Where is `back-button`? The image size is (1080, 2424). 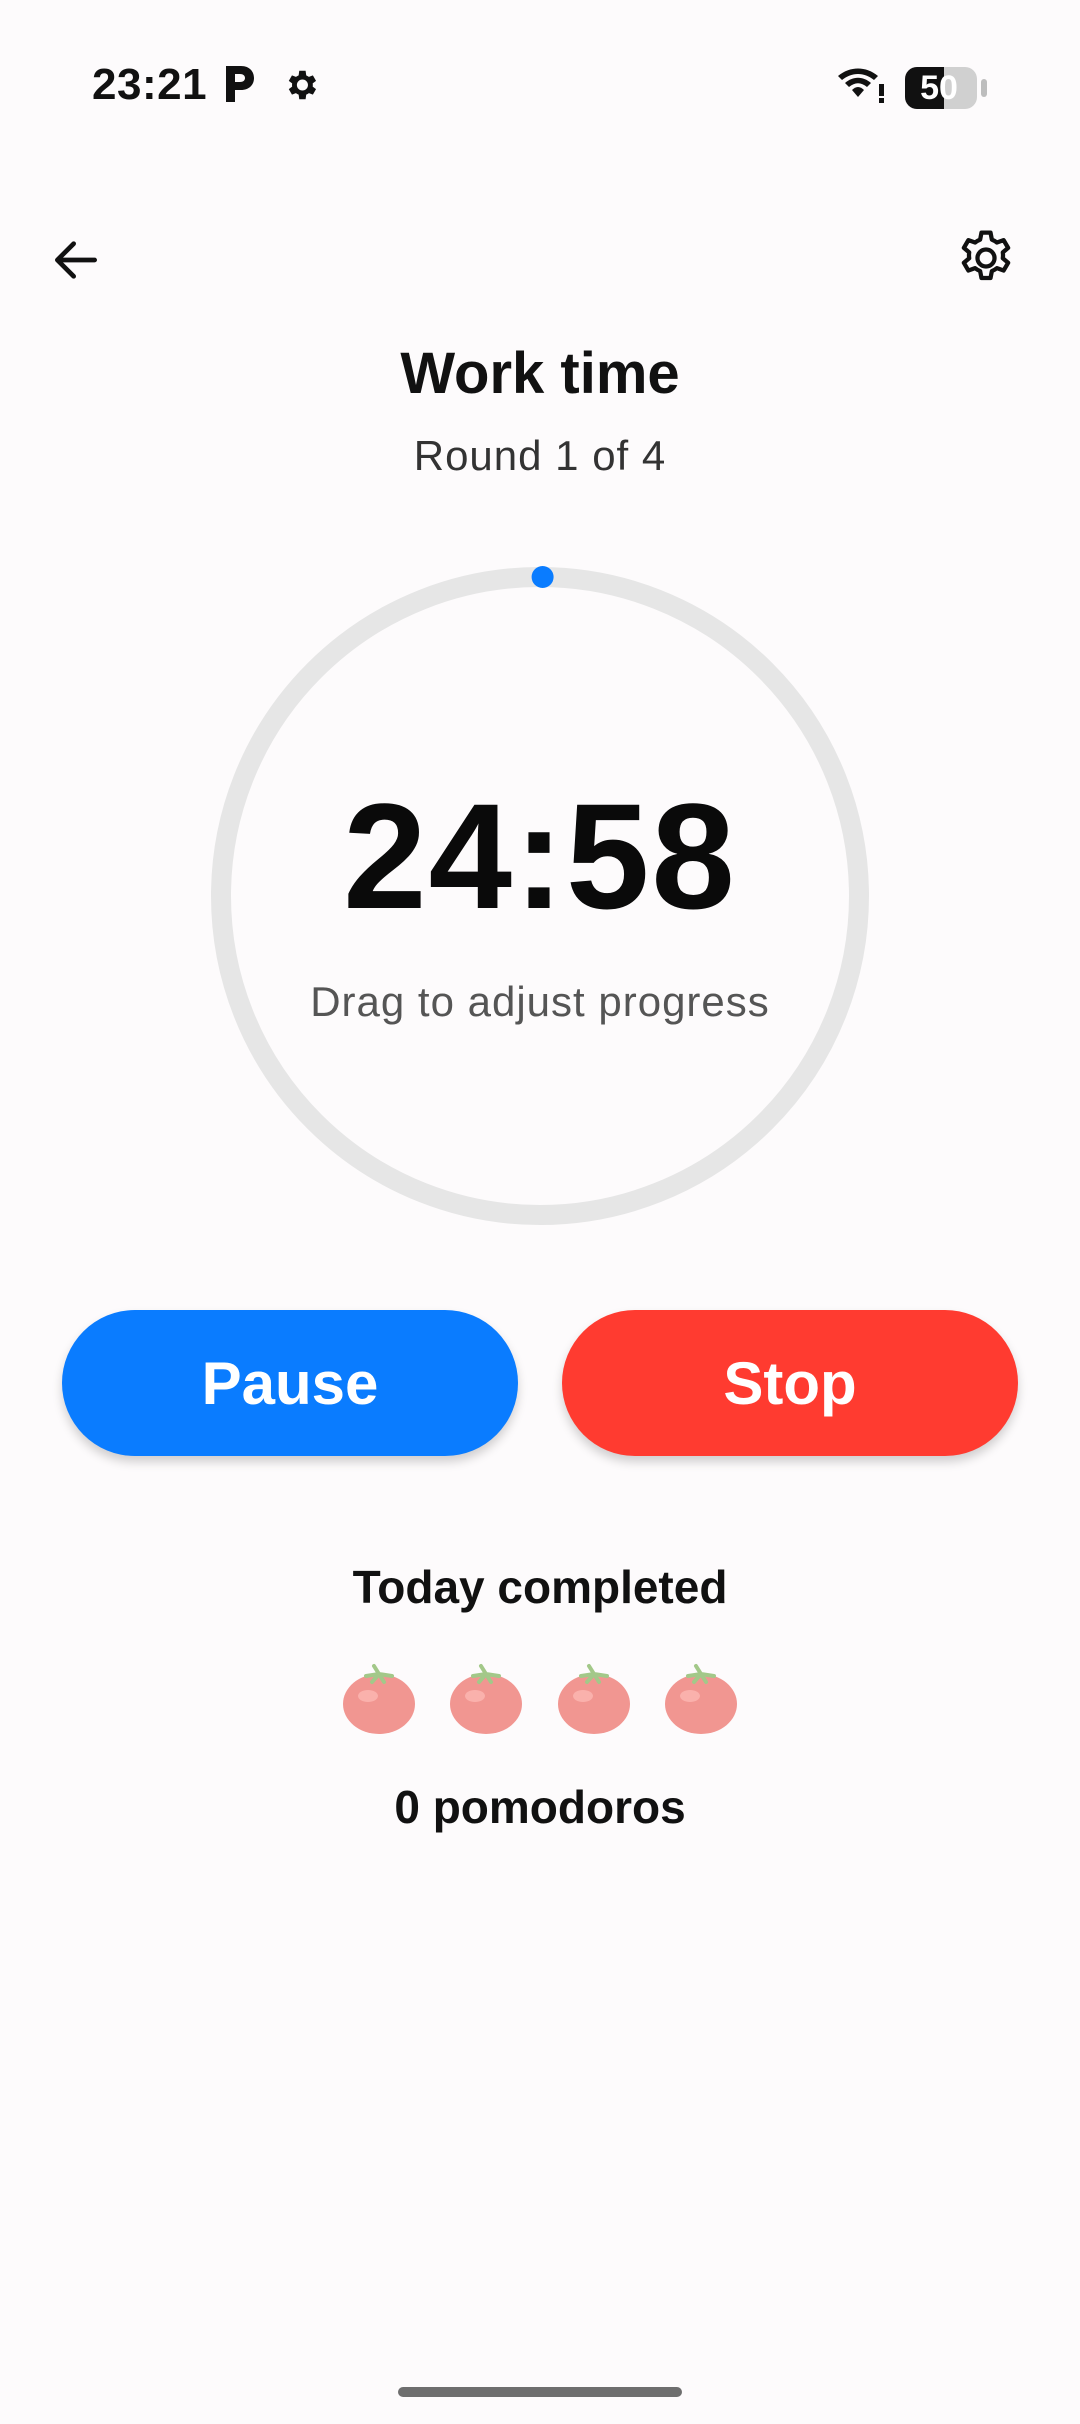 back-button is located at coordinates (76, 260).